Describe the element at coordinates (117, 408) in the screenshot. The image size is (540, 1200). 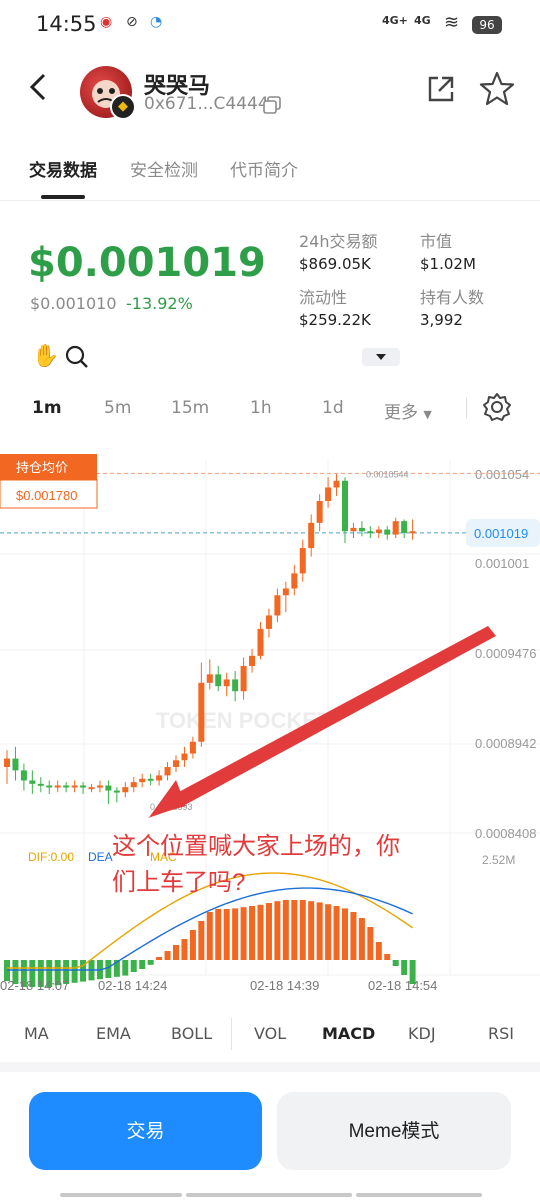
I see `timeframe-5m: 5m` at that location.